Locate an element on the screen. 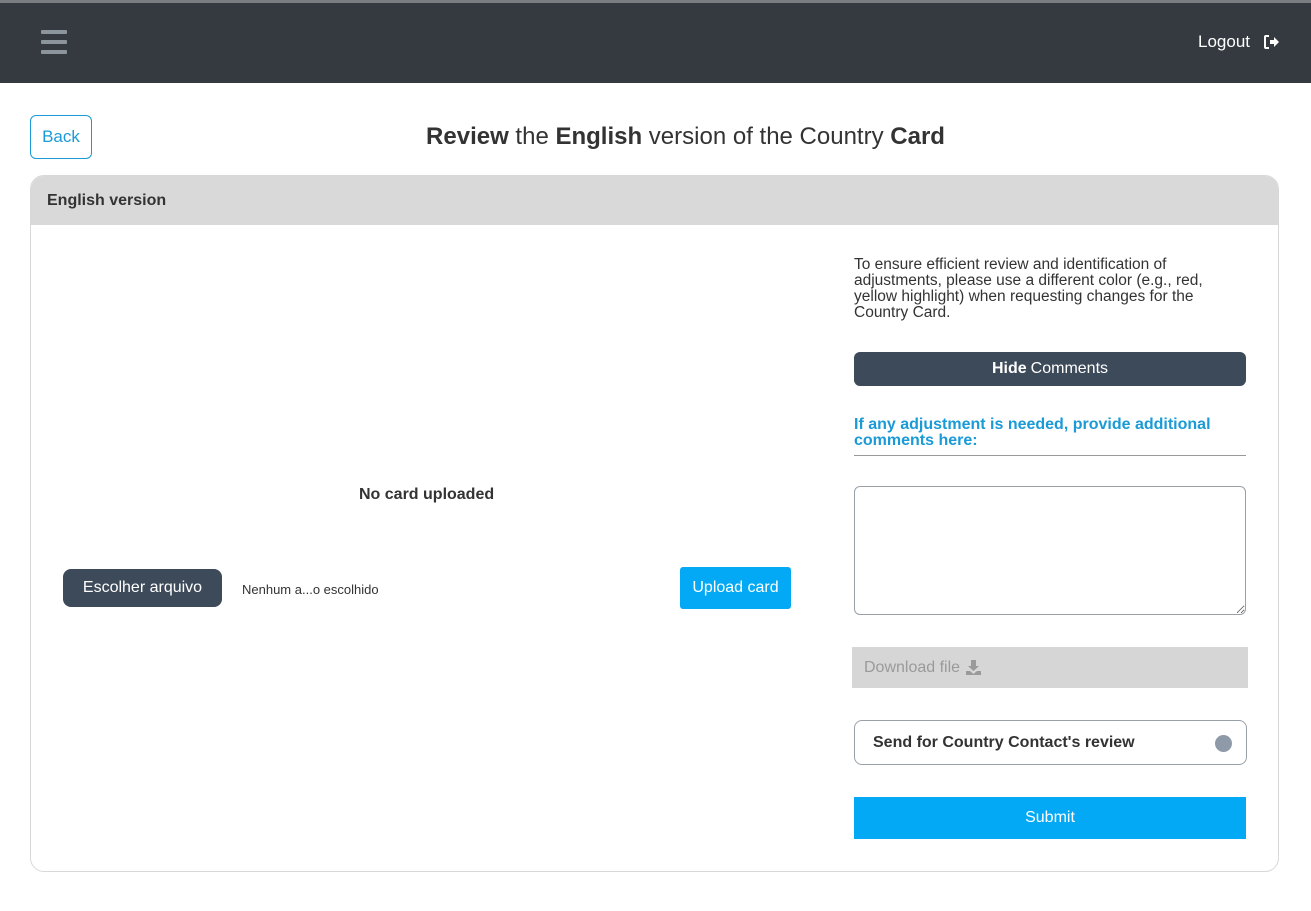 The image size is (1311, 911). card-header: English version is located at coordinates (654, 200).